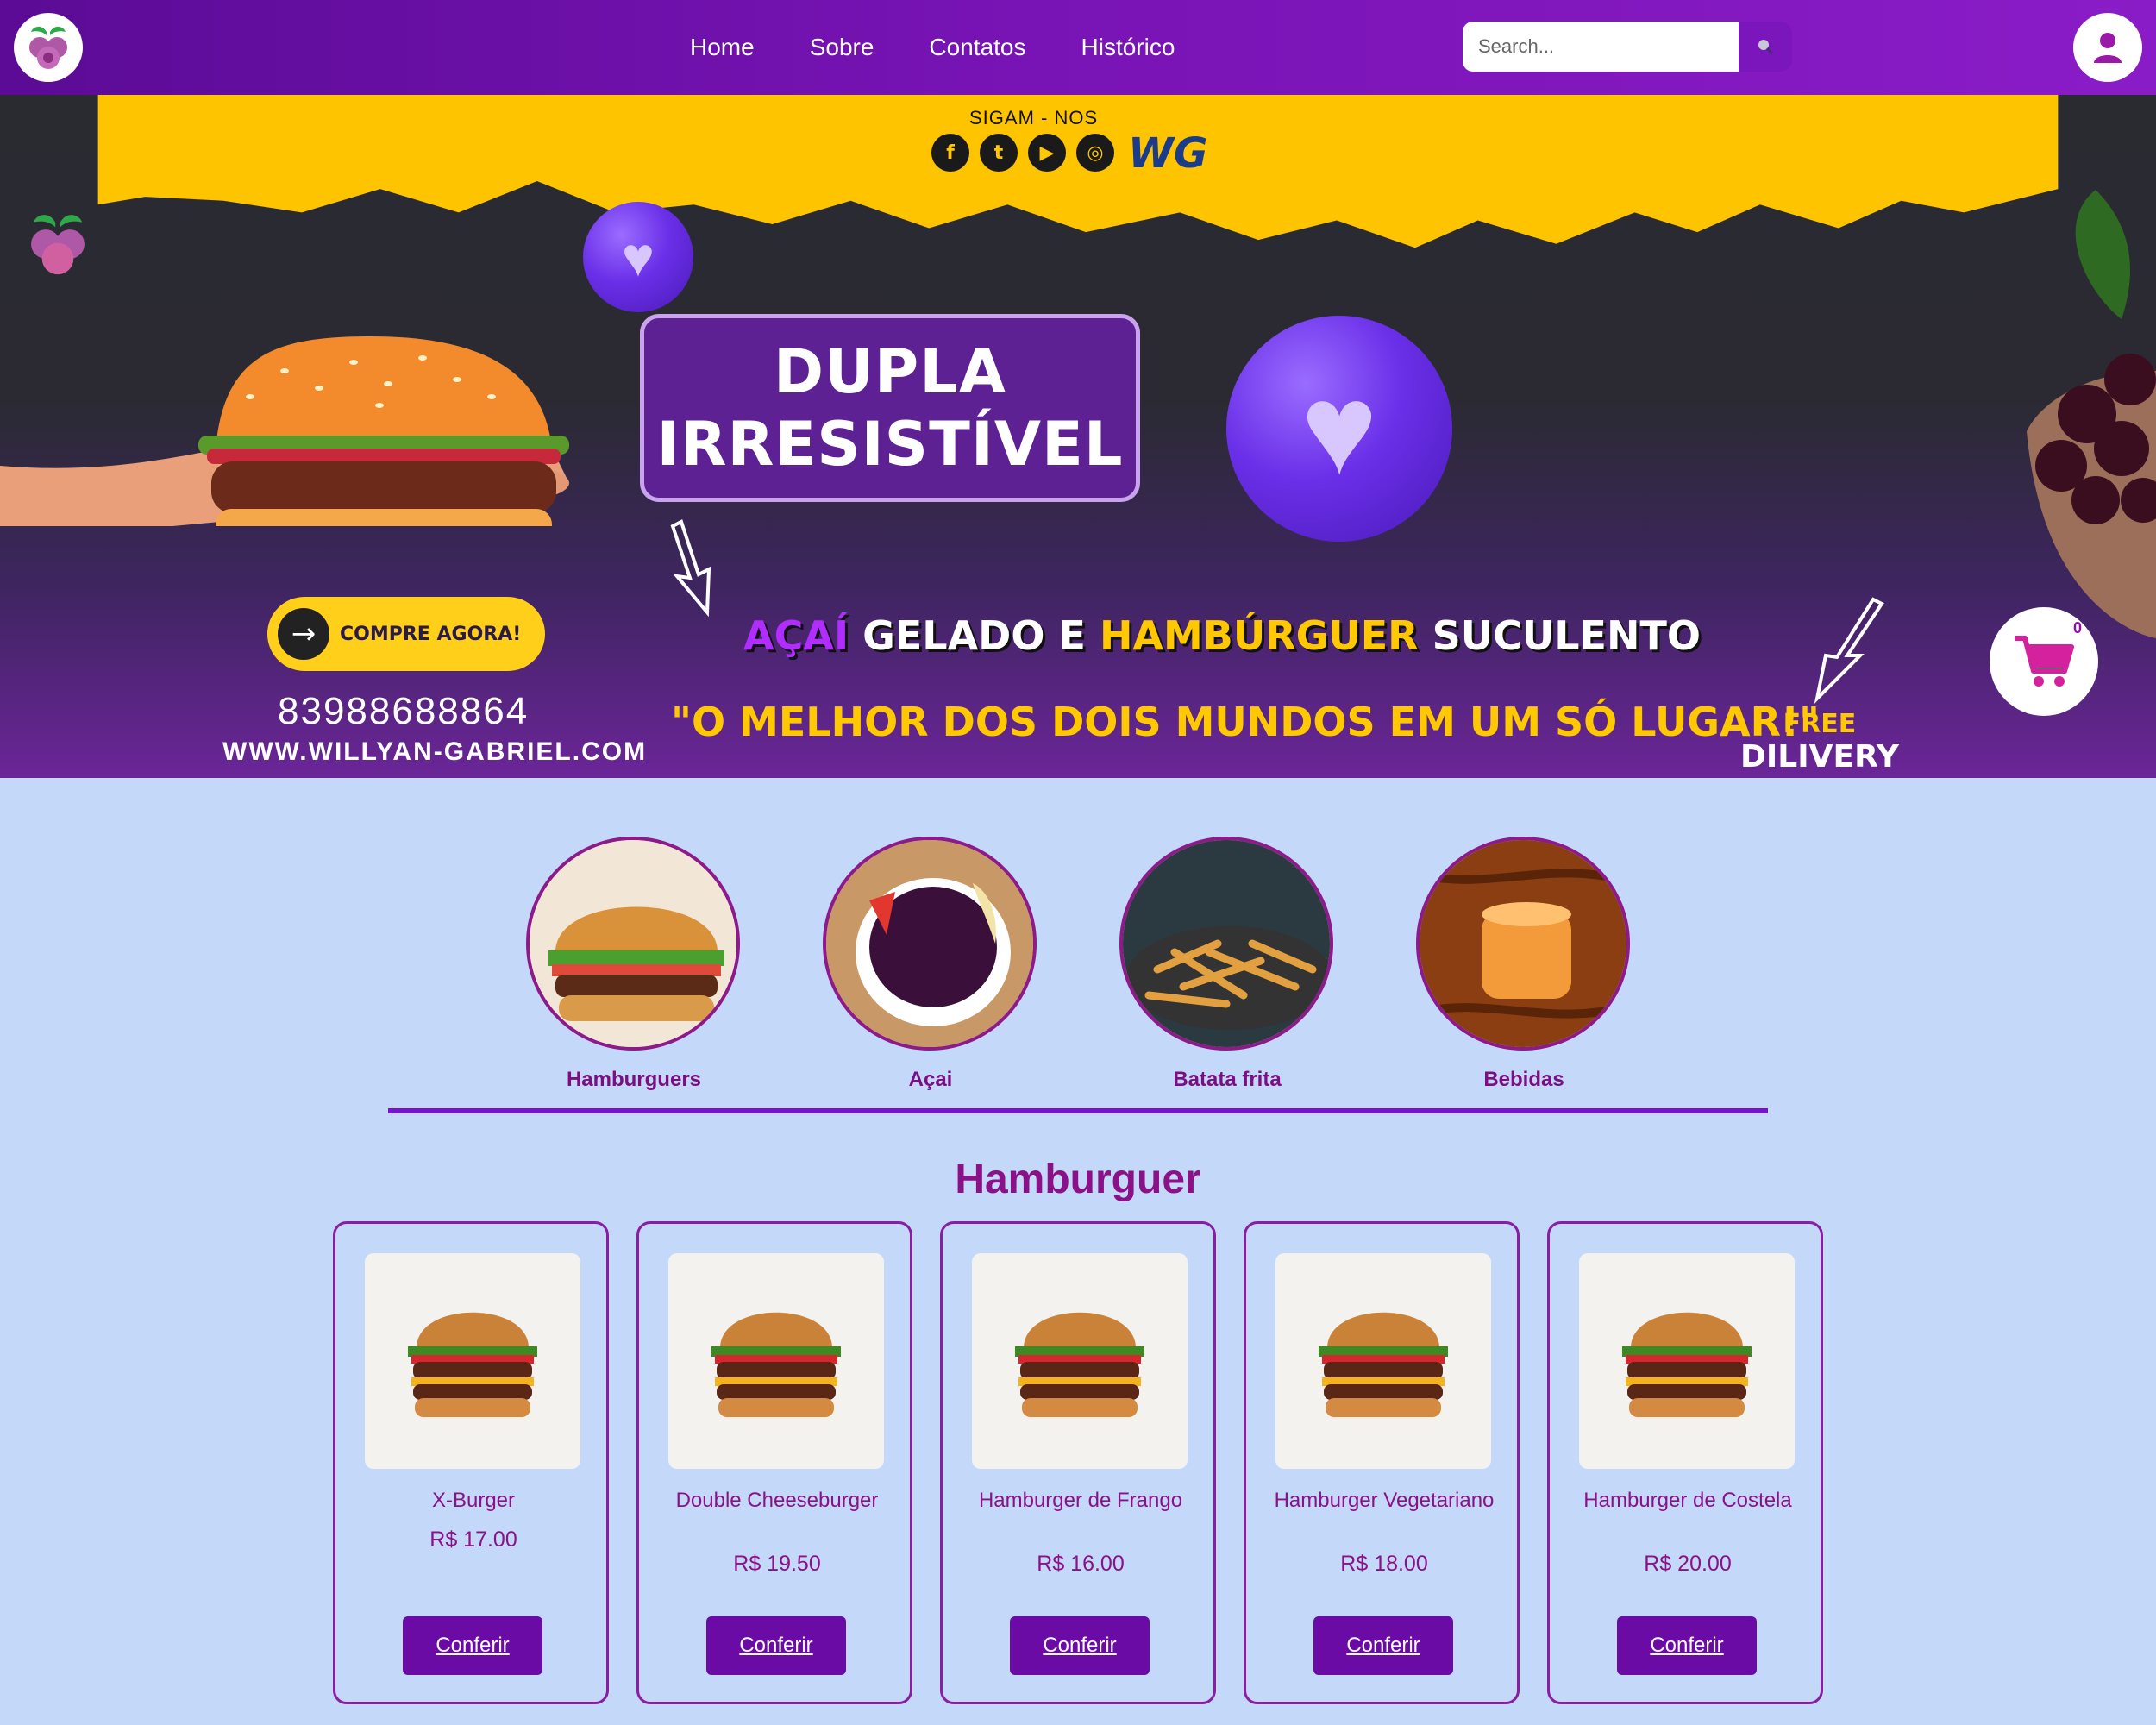 The width and height of the screenshot is (2156, 1725). I want to click on product-price: R$ 19.50, so click(777, 1564).